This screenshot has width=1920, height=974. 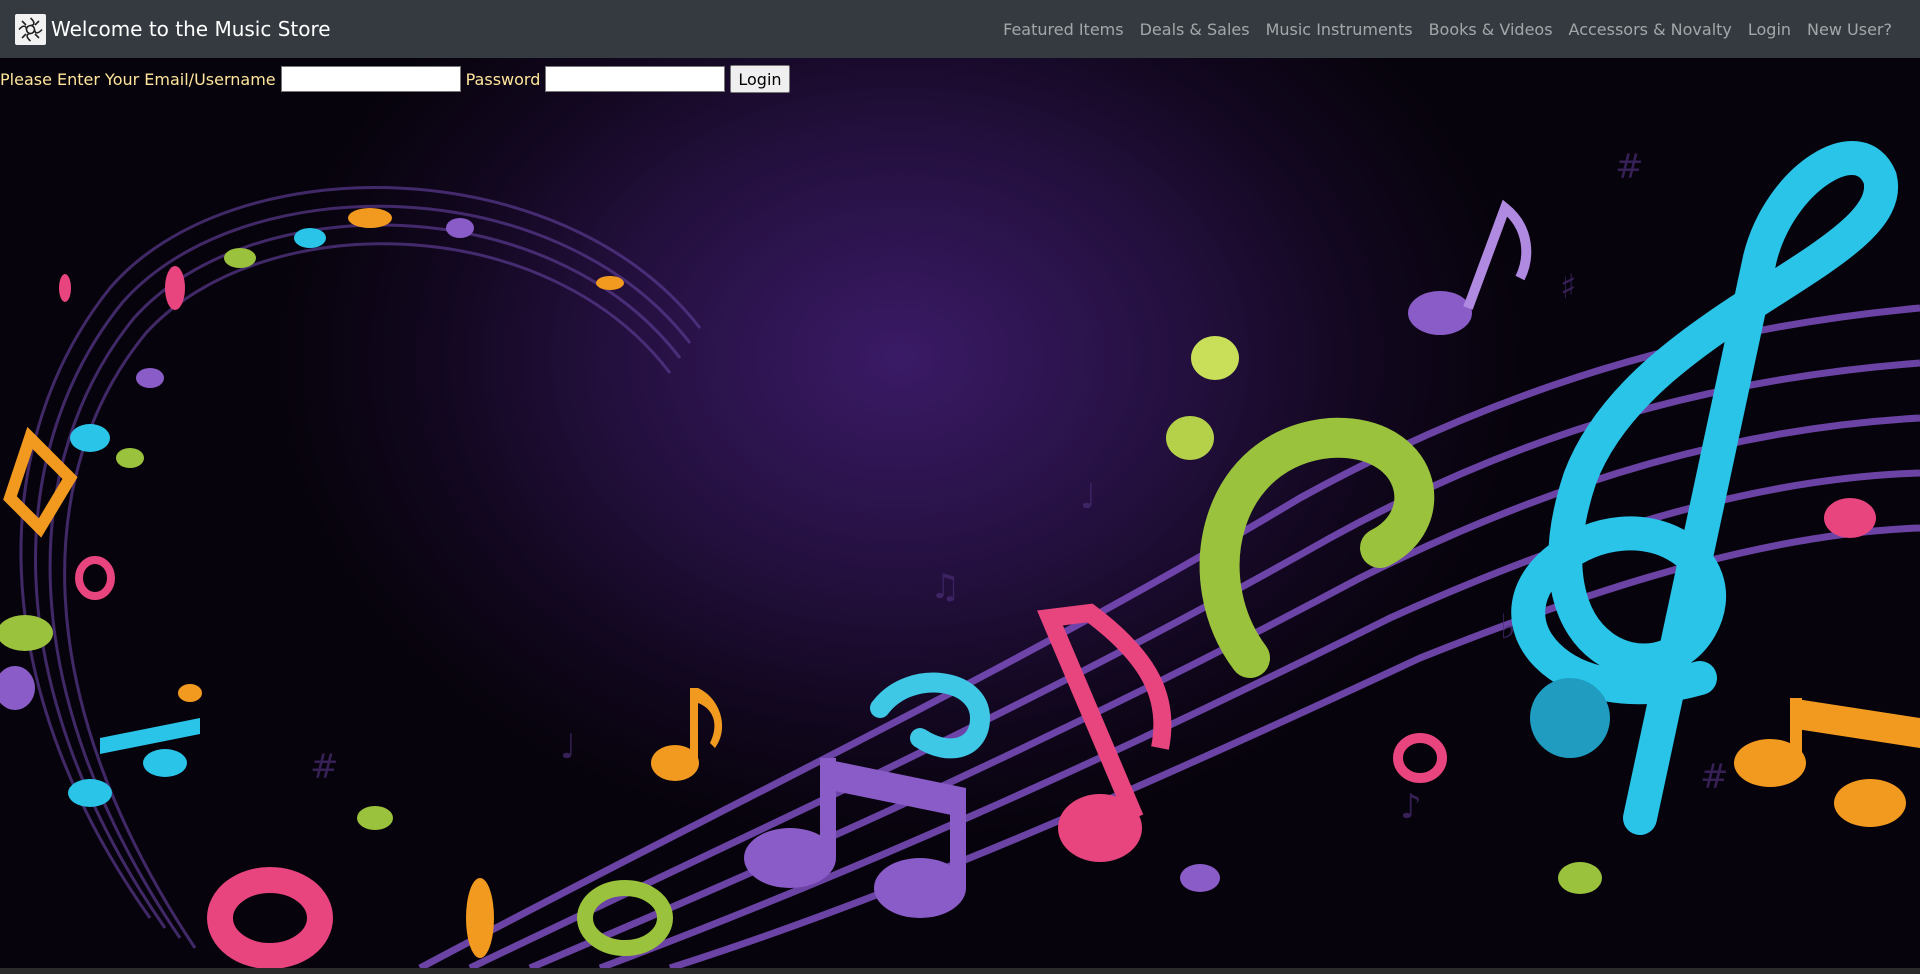 I want to click on ornament-logo-icon, so click(x=30, y=29).